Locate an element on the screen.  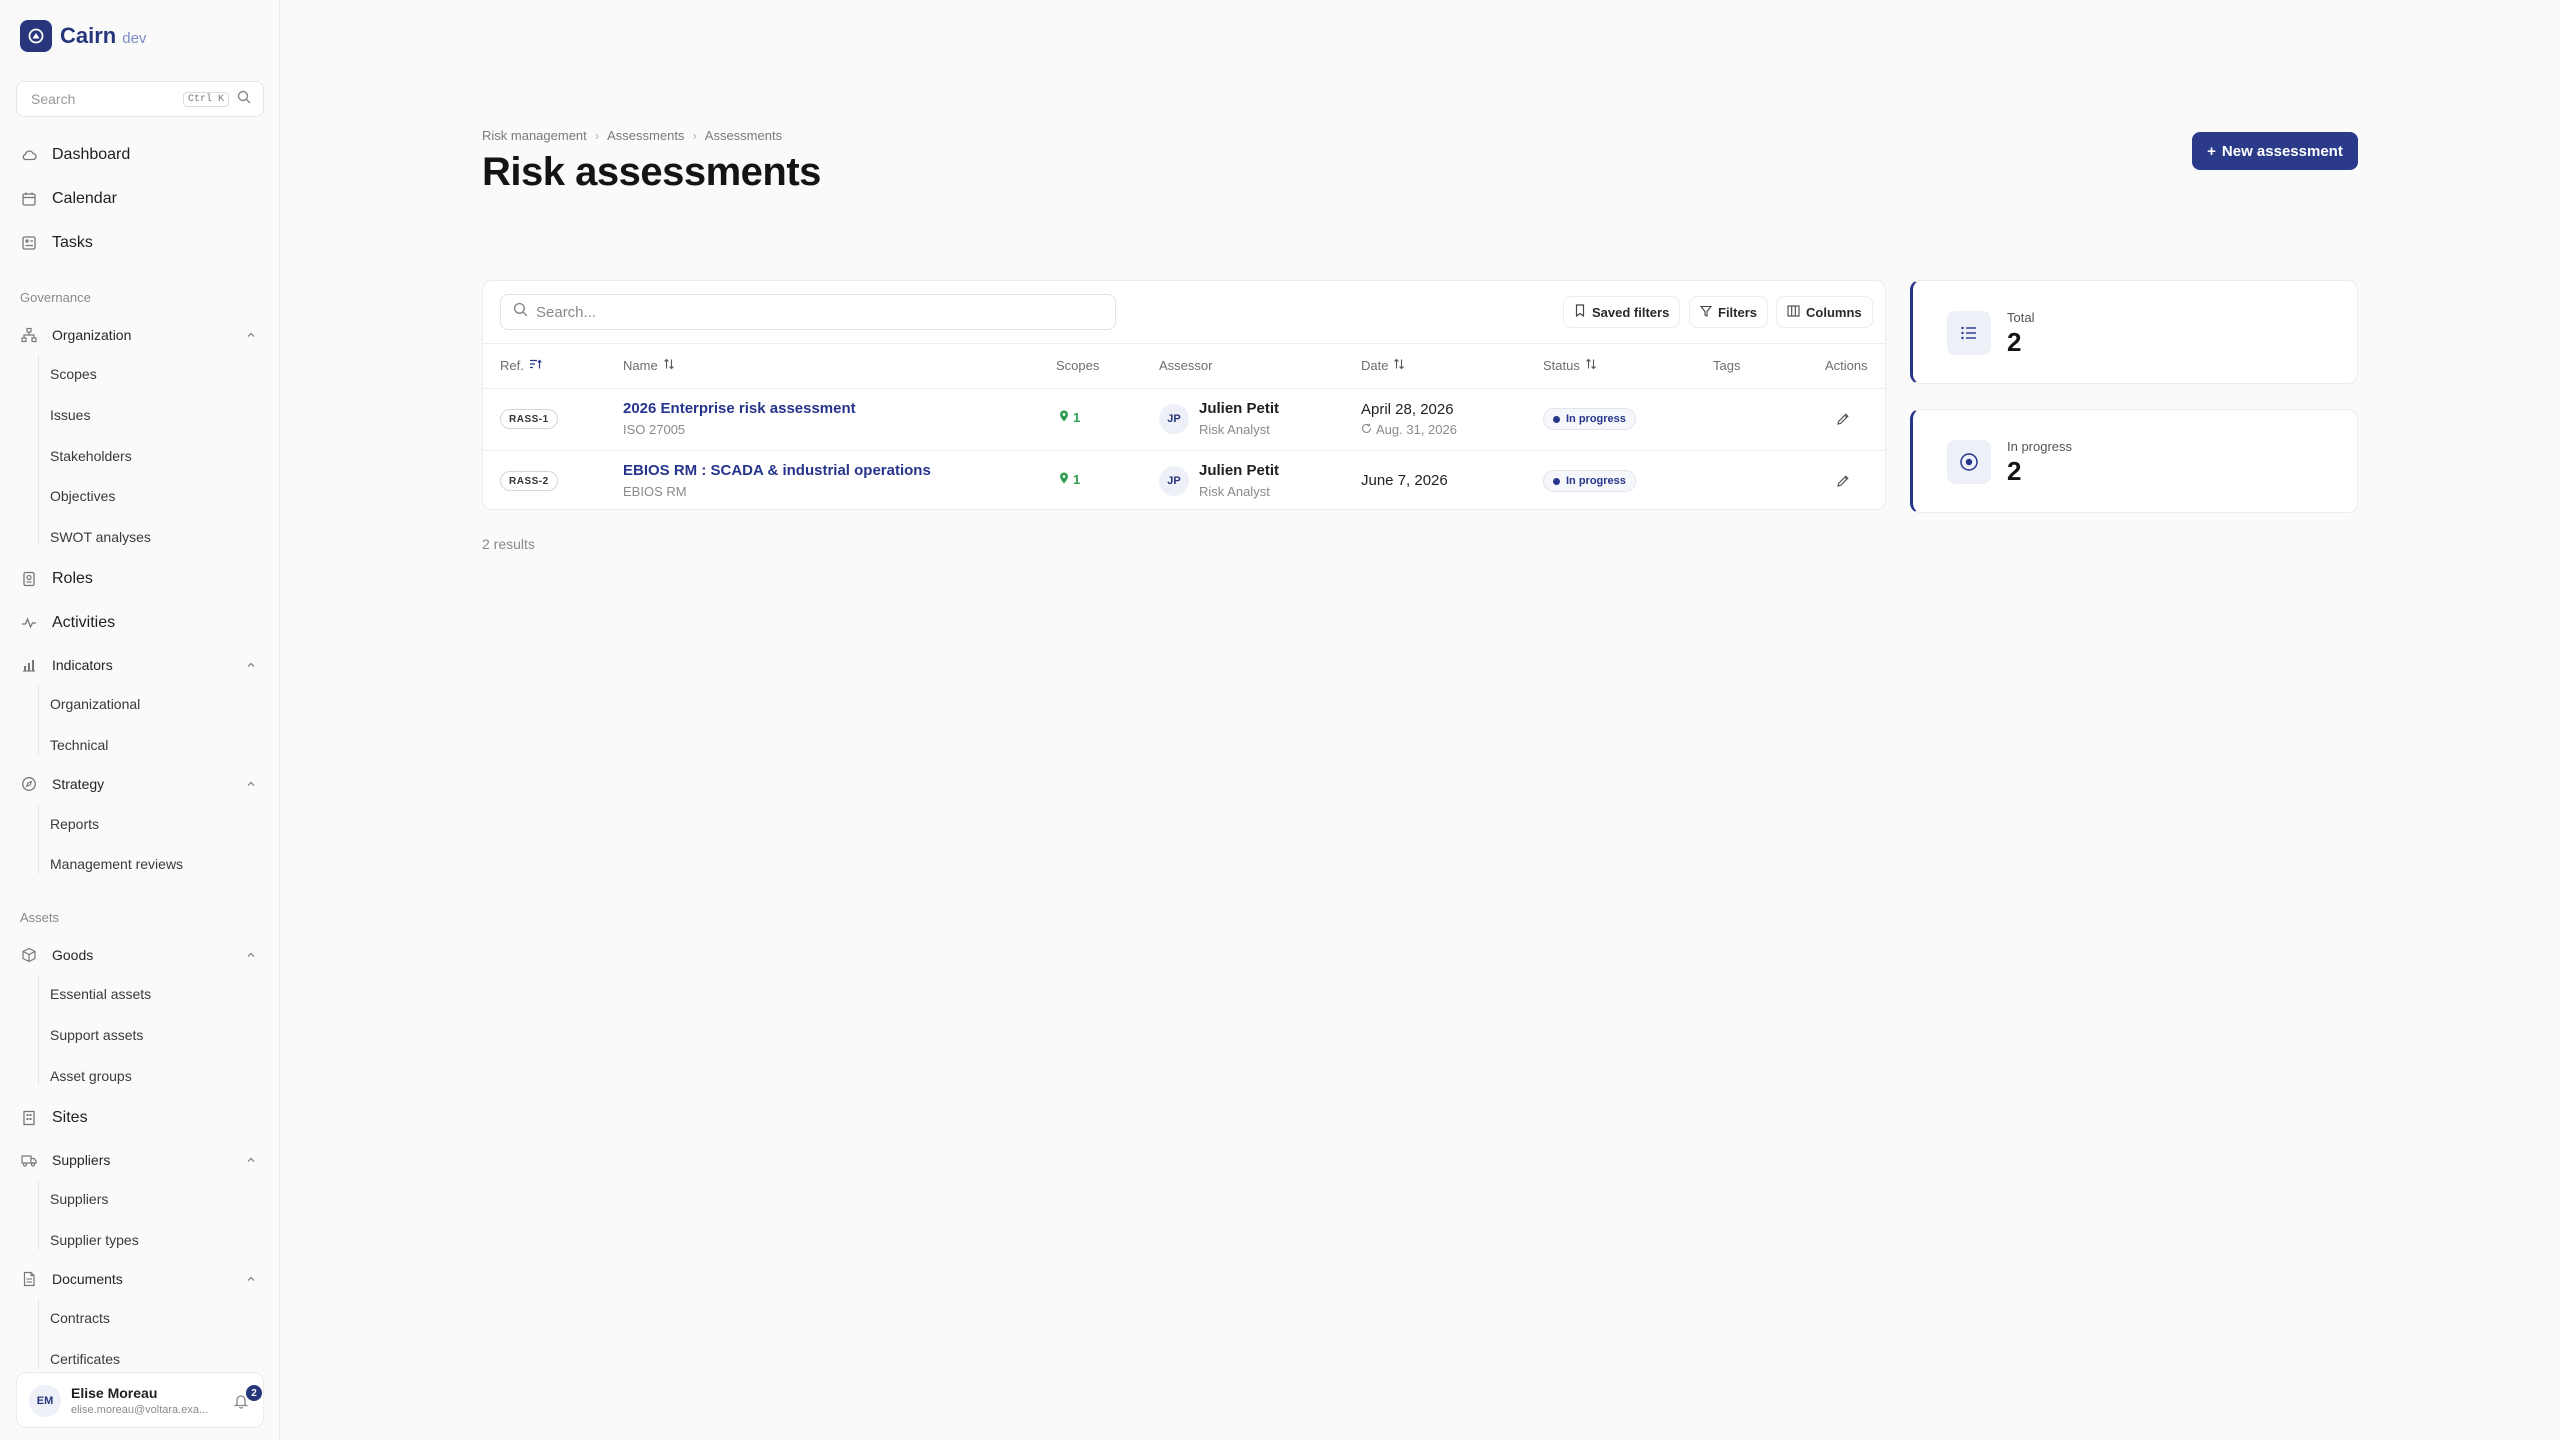
sidebar-item-tasks: Tasks is located at coordinates (56, 243).